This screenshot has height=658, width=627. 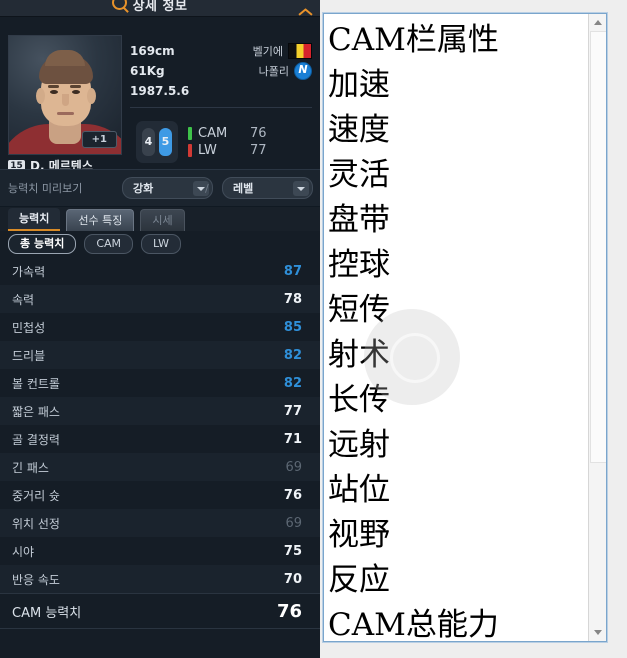 I want to click on position-row: CAM 76, so click(x=227, y=133).